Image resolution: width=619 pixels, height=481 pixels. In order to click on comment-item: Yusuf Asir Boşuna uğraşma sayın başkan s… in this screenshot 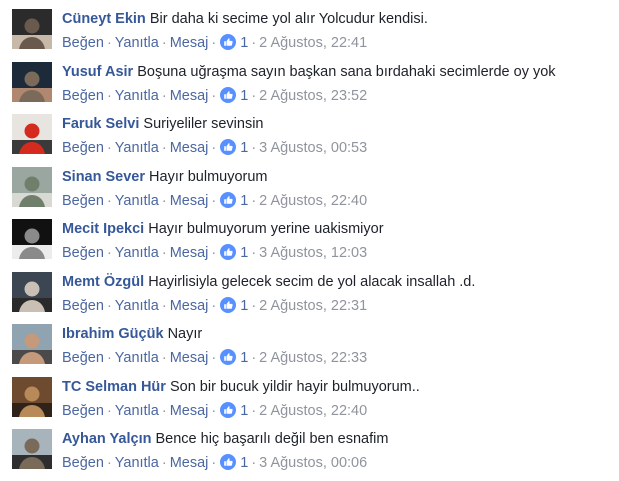, I will do `click(309, 83)`.